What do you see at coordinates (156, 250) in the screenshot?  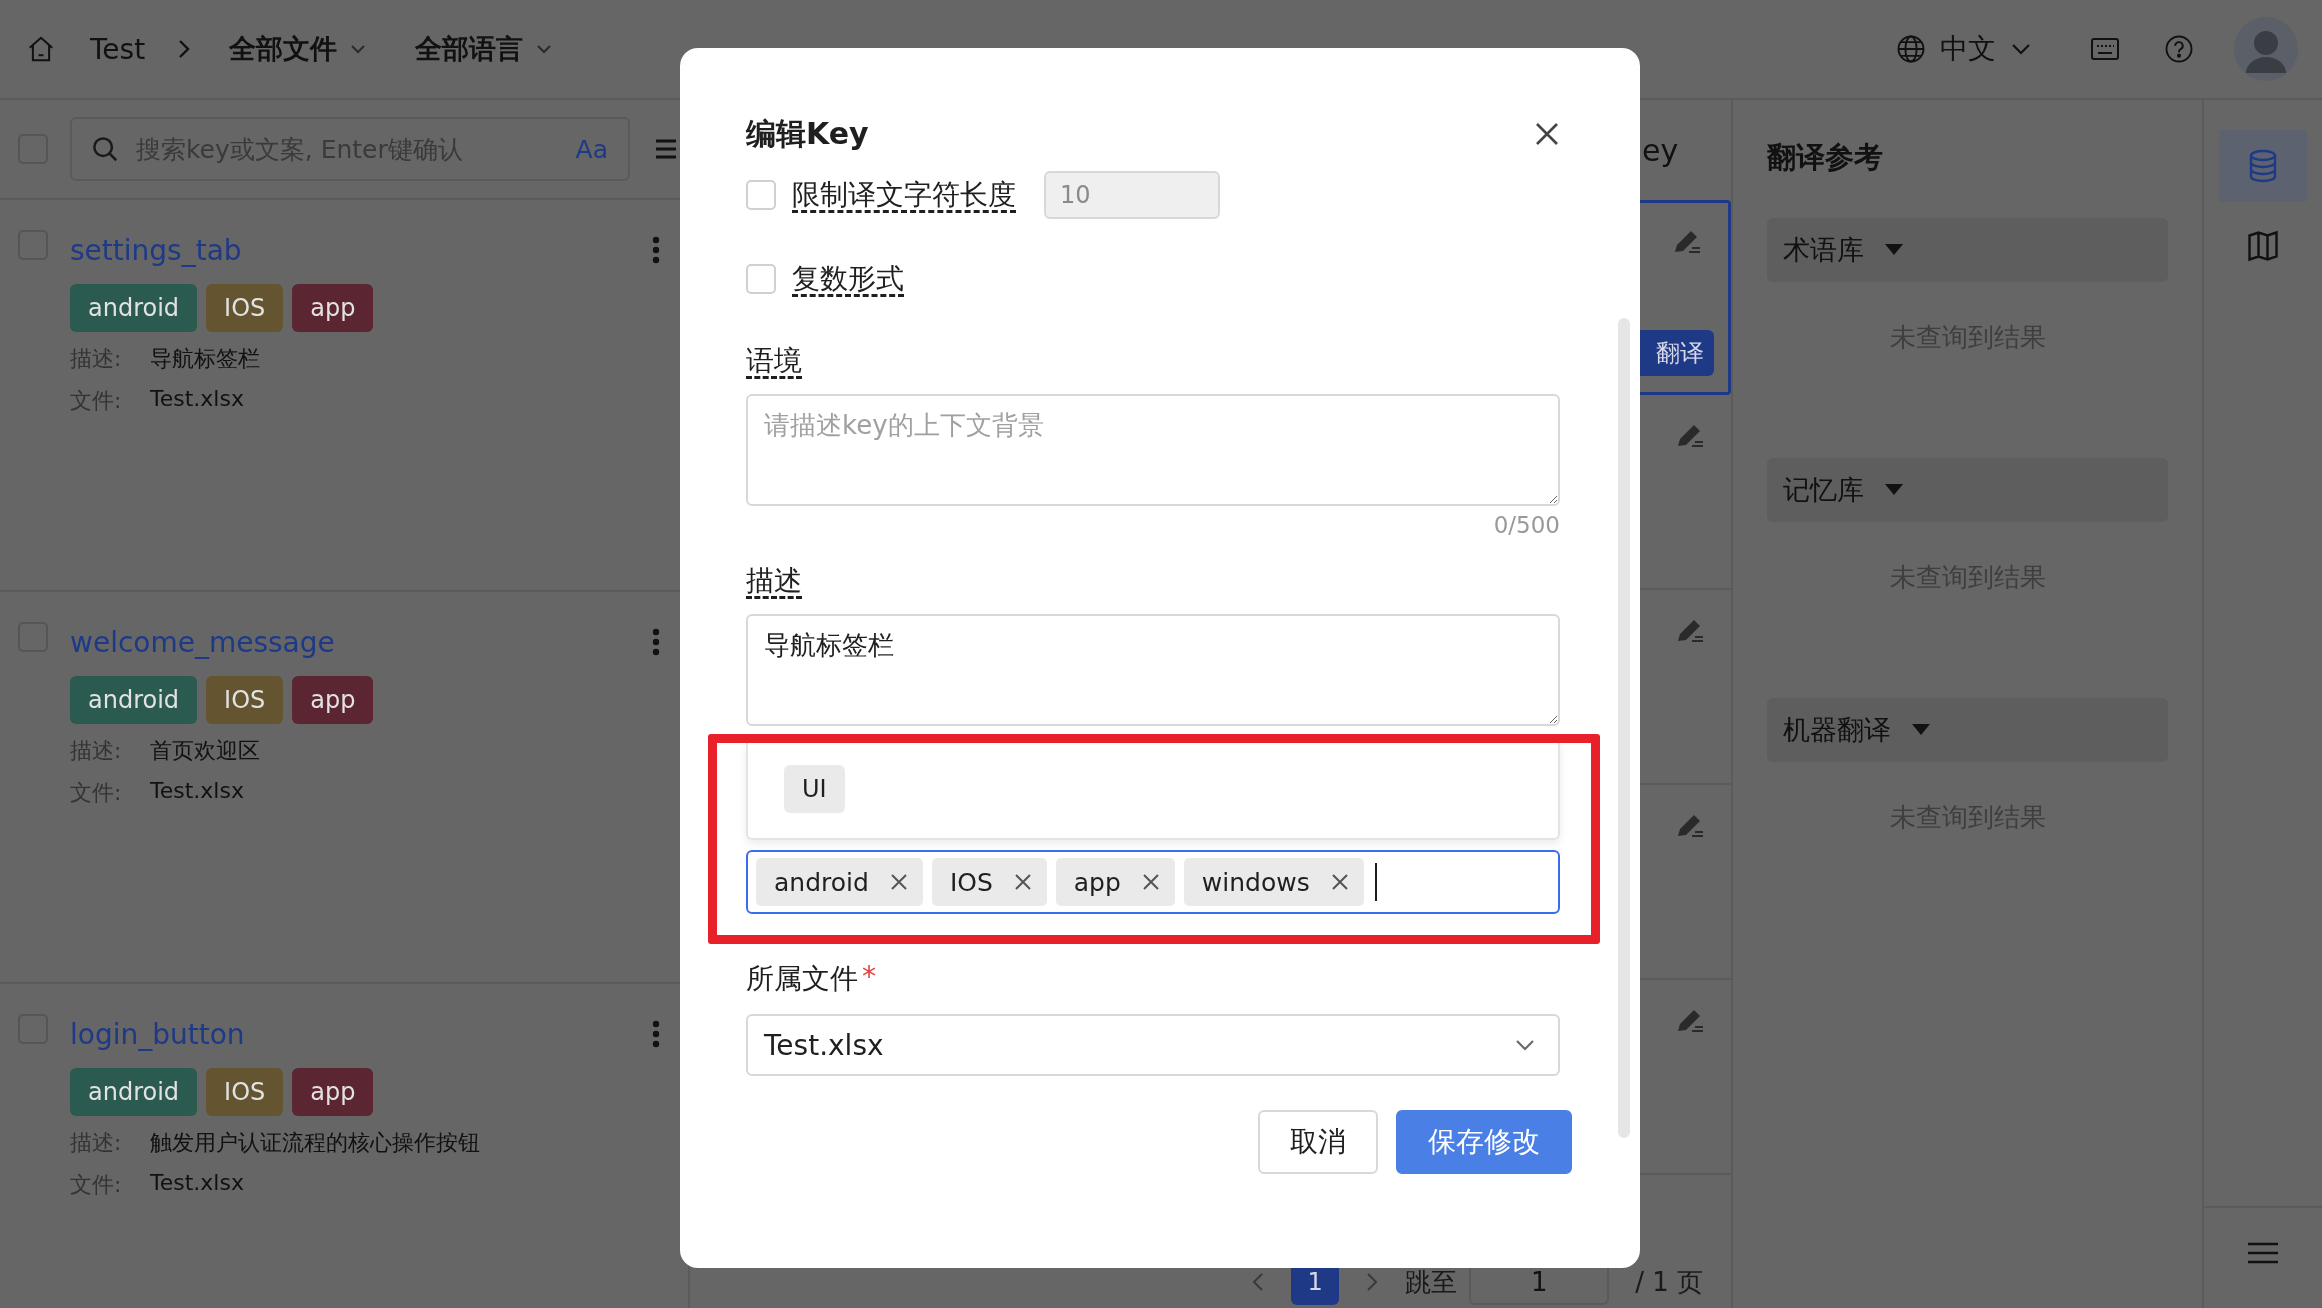 I see `key-name-link: settings_tab` at bounding box center [156, 250].